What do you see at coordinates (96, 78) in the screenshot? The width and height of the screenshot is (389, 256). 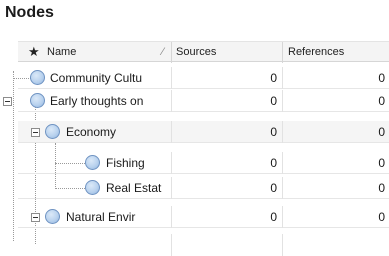 I see `node-name: Community Cultu` at bounding box center [96, 78].